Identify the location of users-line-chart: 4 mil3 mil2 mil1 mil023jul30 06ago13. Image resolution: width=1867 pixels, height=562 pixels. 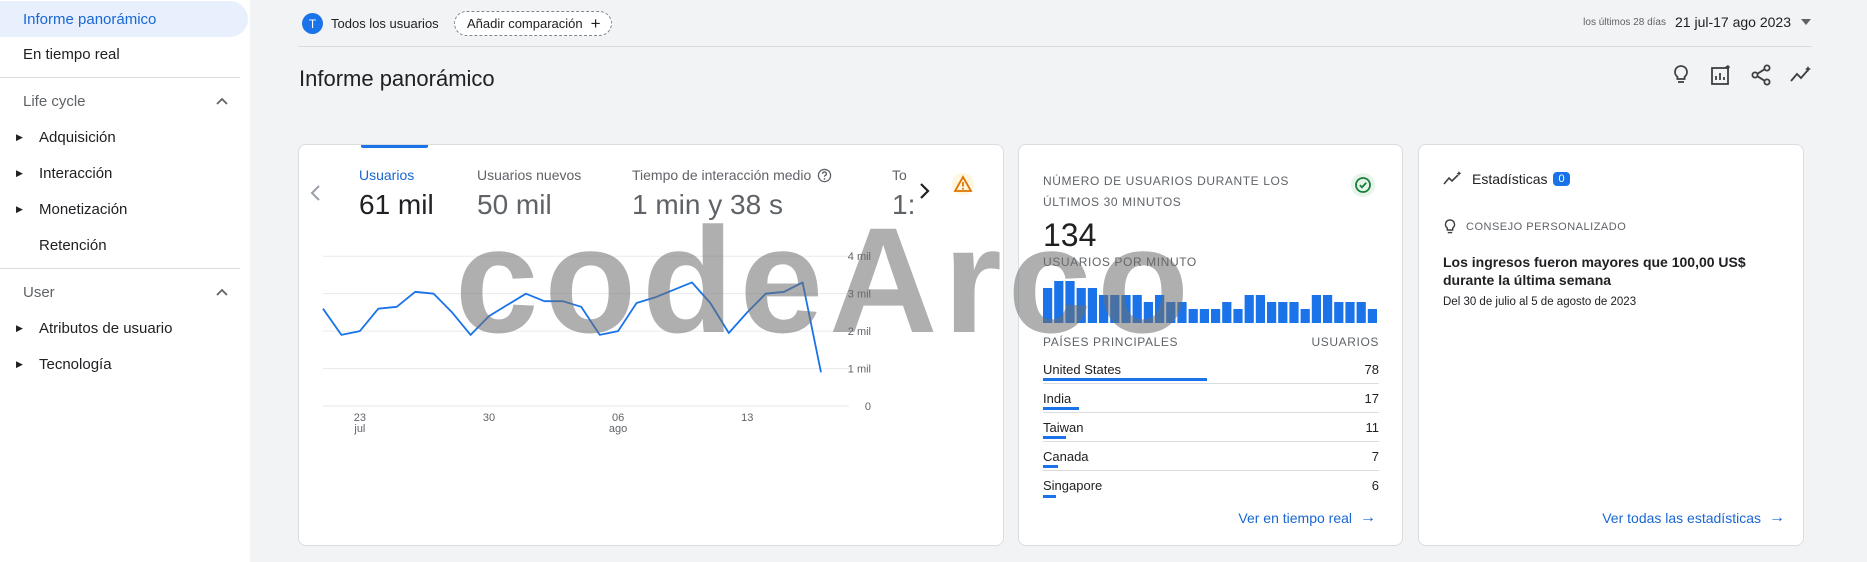
(596, 343).